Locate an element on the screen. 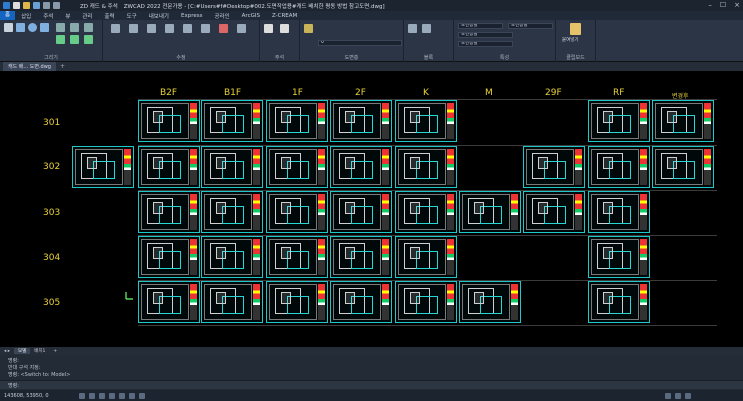 The image size is (743, 401). tab-zcream: Z-CREAM is located at coordinates (284, 16).